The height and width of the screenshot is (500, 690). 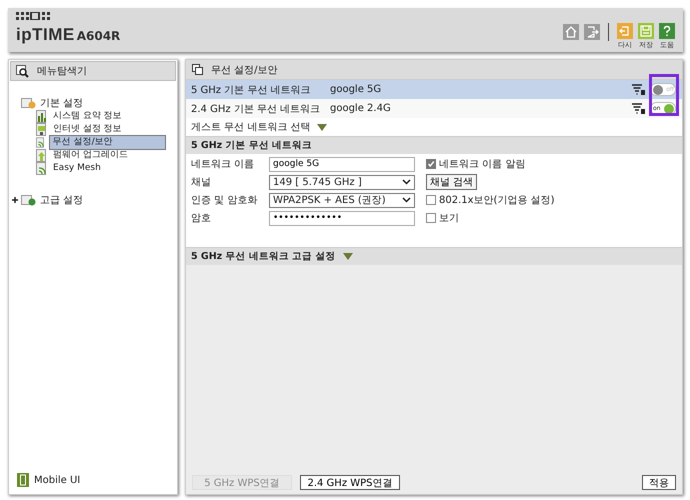 What do you see at coordinates (342, 164) in the screenshot?
I see `network-name-field: google 5G` at bounding box center [342, 164].